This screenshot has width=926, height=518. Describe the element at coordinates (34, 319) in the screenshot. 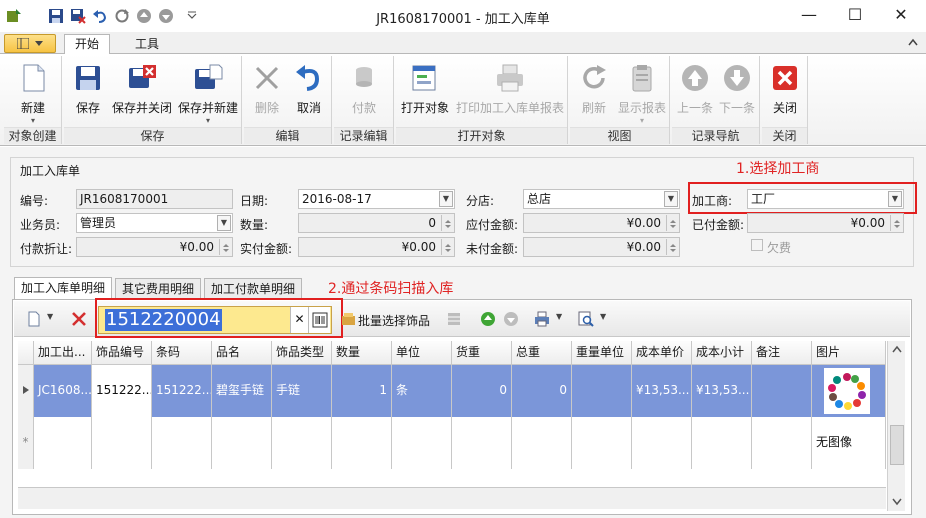

I see `new-row-icon` at that location.